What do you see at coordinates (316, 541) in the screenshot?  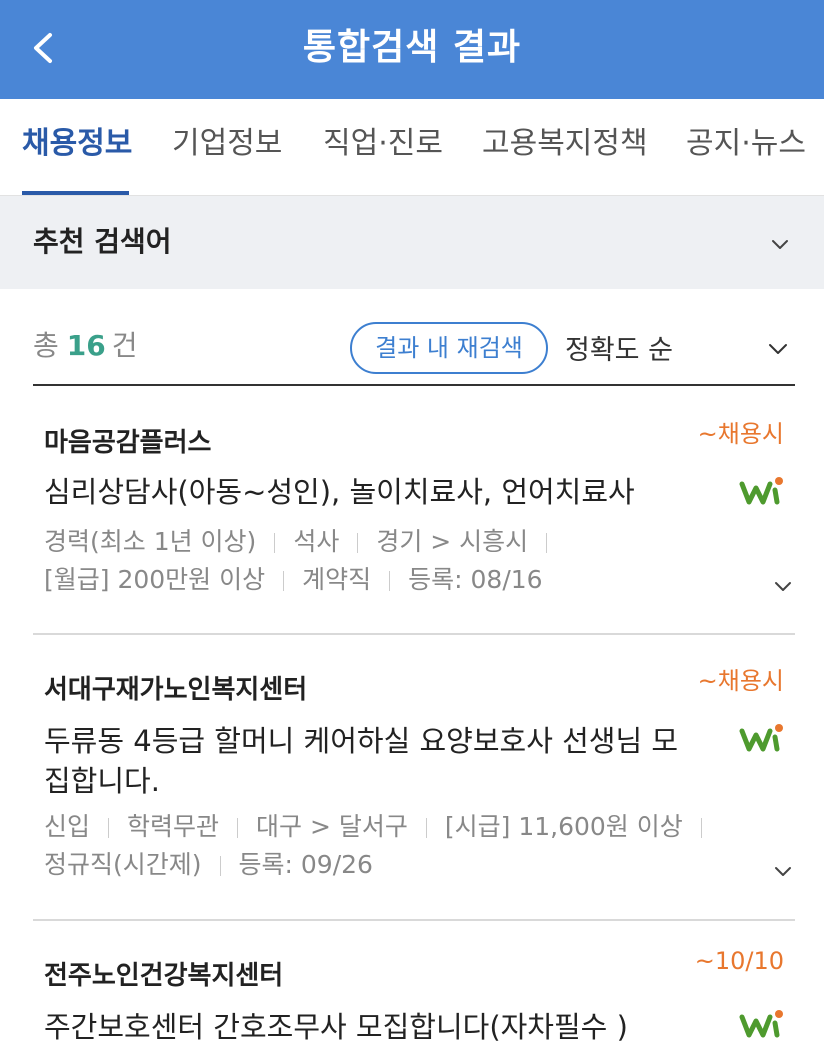 I see `meta-education: 석사` at bounding box center [316, 541].